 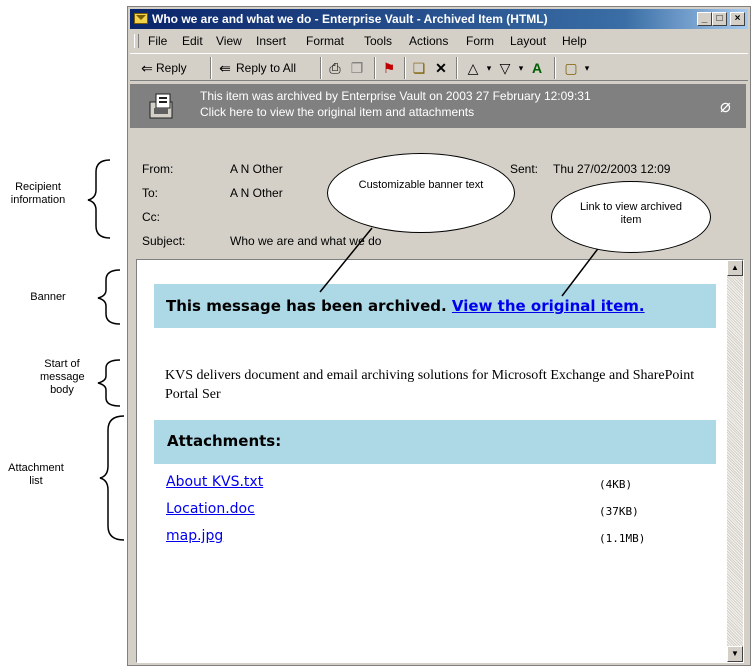 I want to click on callout-link-label: Link to view archived item, so click(x=631, y=213).